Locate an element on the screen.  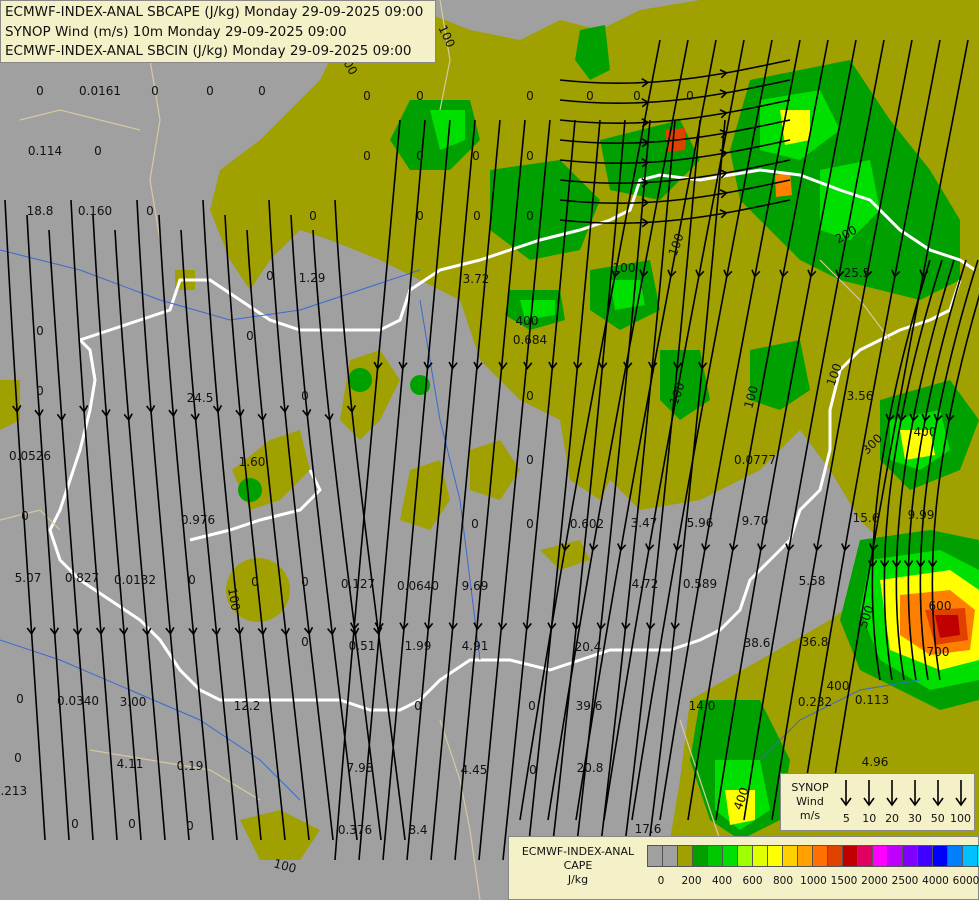
sbcin-value-label: 24.5 is located at coordinates (200, 398).